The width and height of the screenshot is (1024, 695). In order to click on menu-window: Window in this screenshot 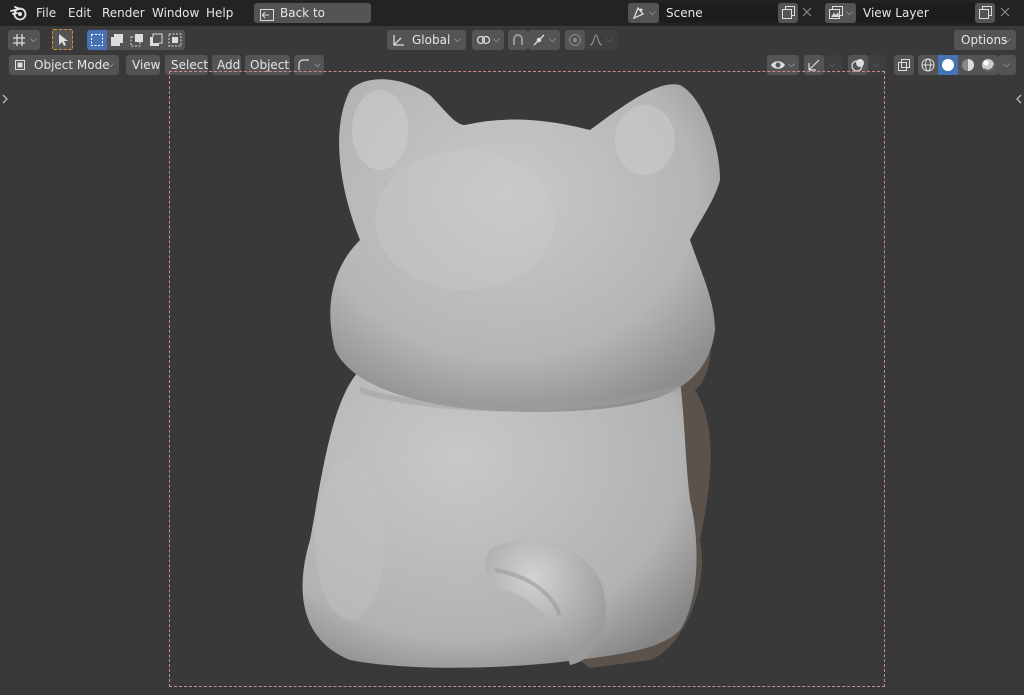, I will do `click(175, 13)`.